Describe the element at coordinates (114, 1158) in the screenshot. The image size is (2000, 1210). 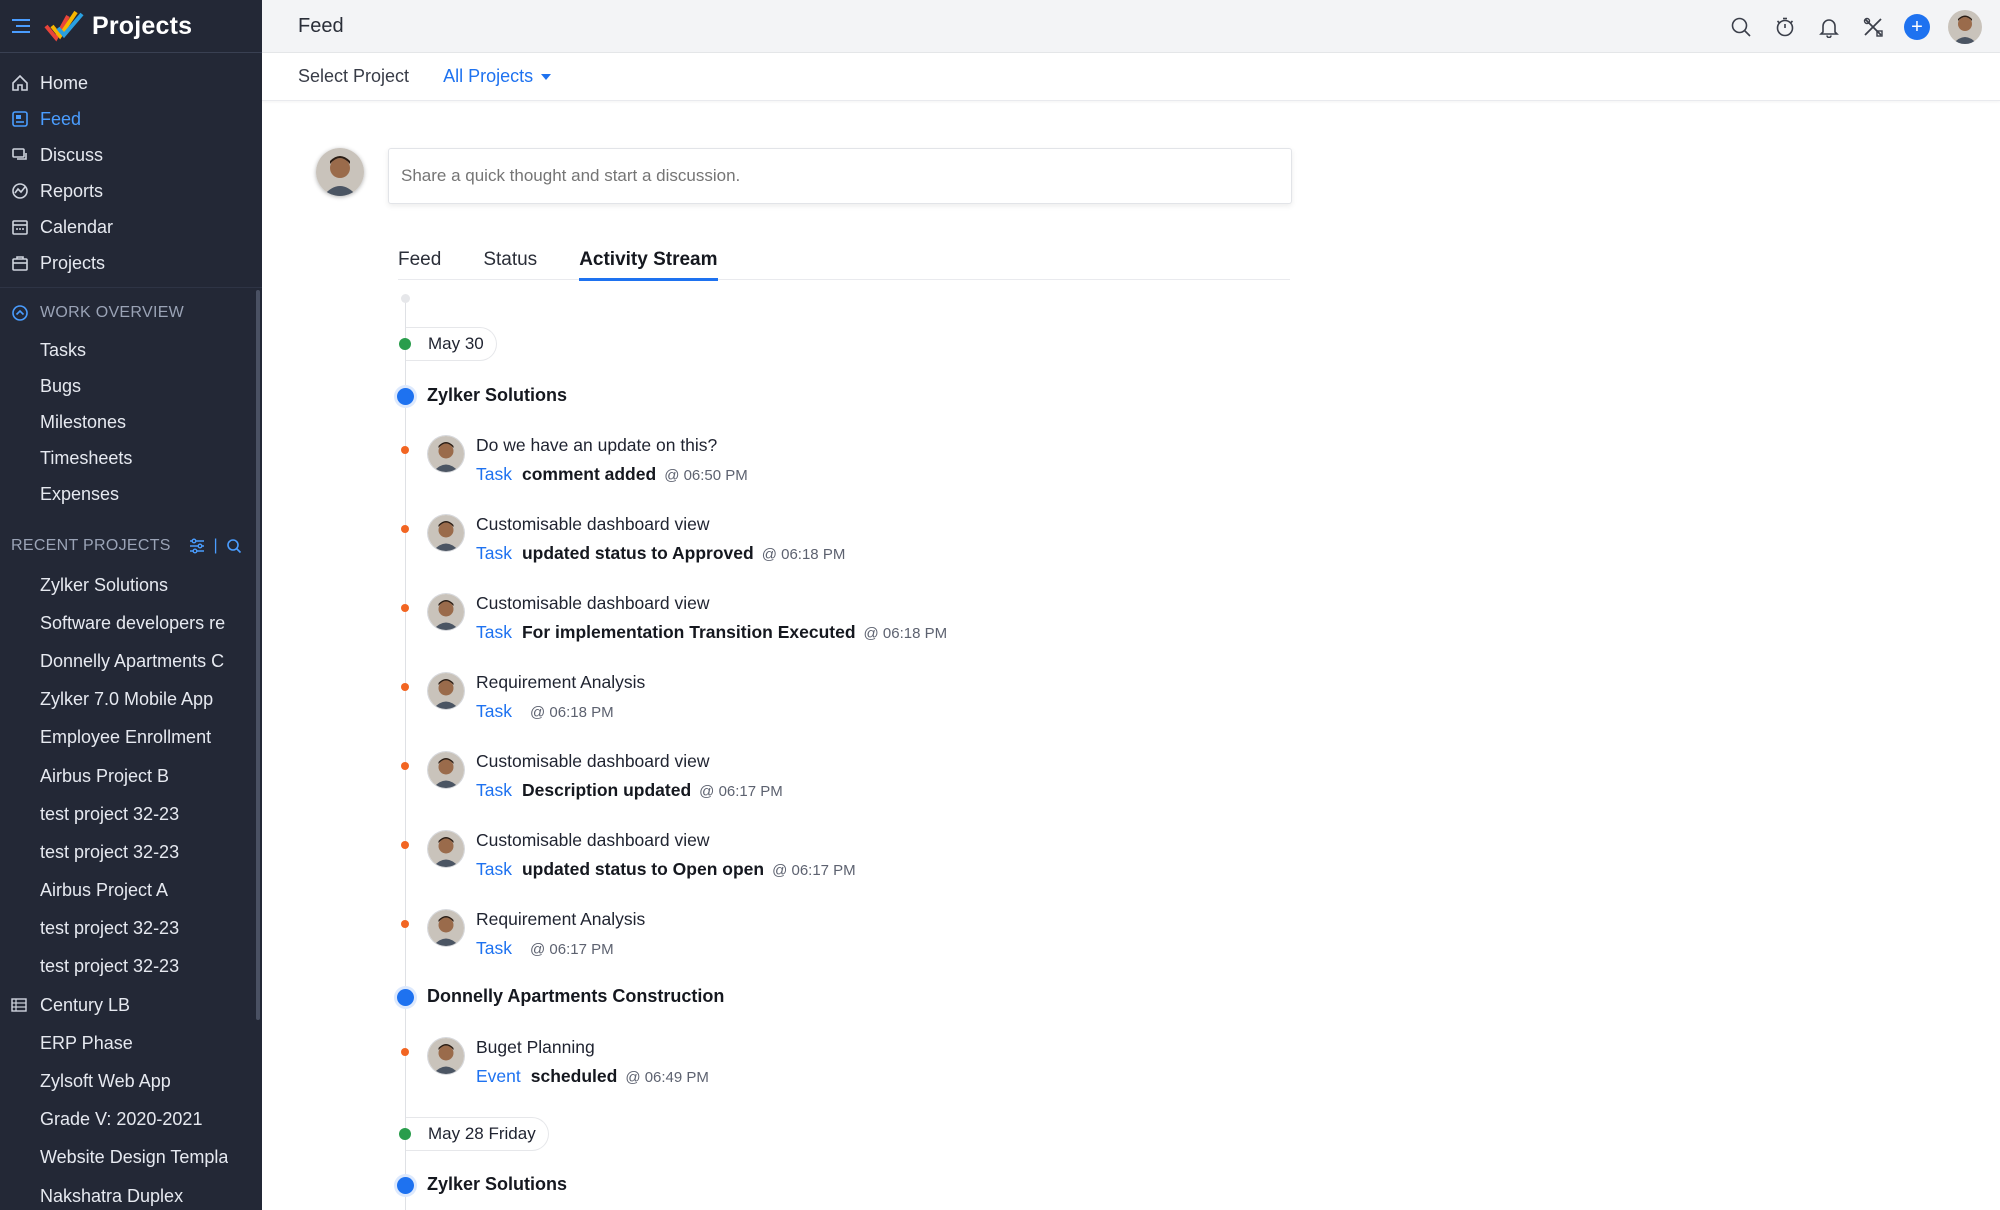
I see `recent-project-item: Website Design Templa` at that location.